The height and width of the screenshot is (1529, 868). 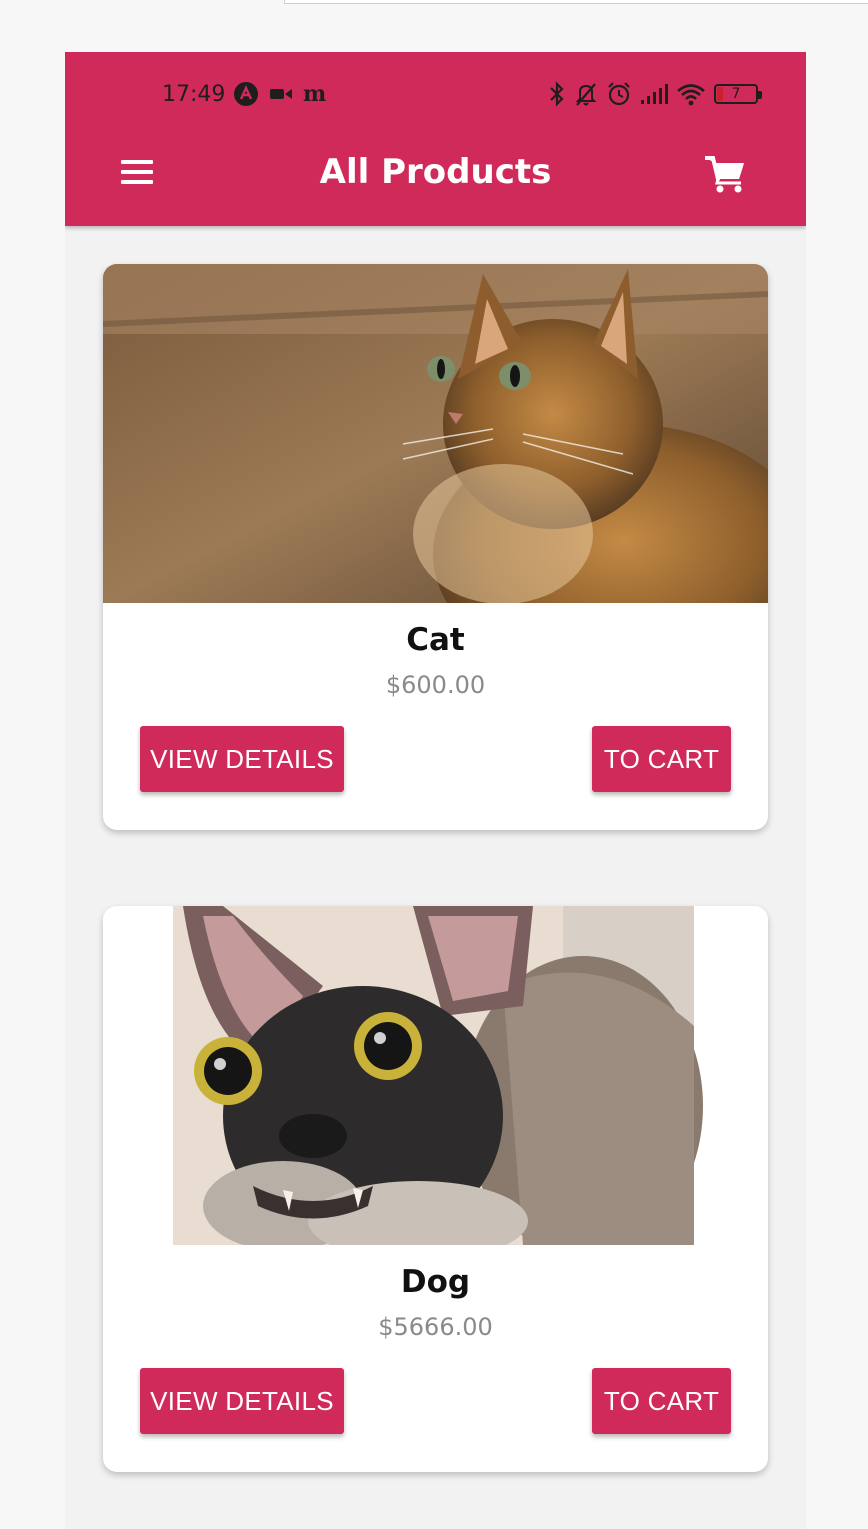 What do you see at coordinates (435, 95) in the screenshot?
I see `status-bar: 17:49 m 7` at bounding box center [435, 95].